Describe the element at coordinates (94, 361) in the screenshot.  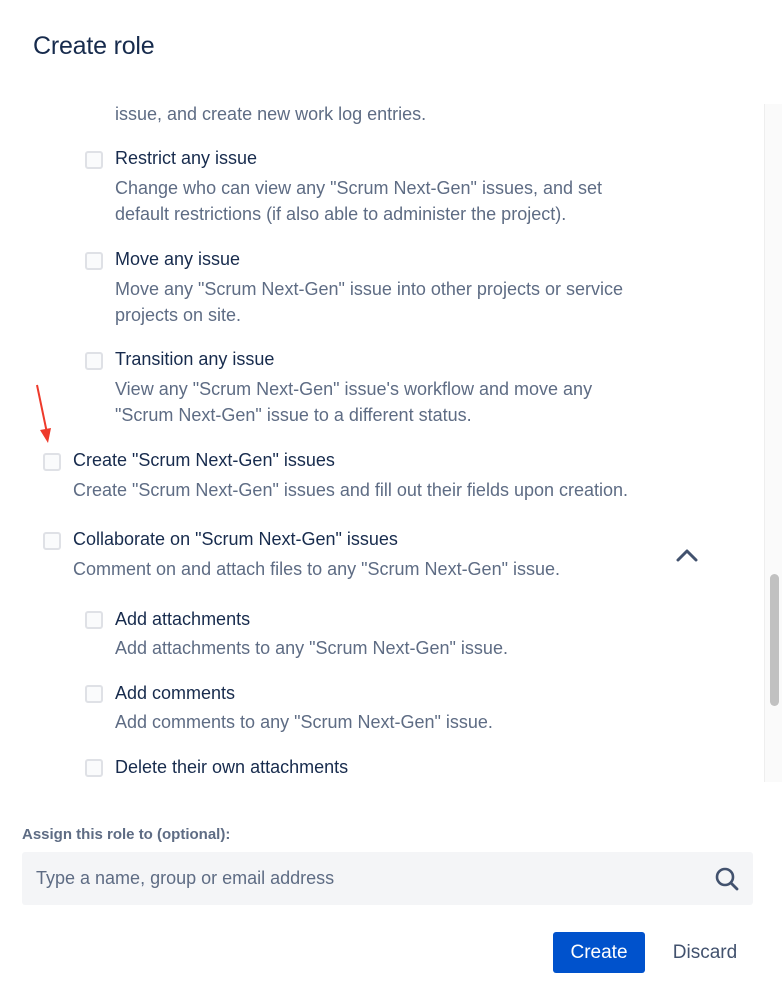
I see `transition-any-issue-checkbox` at that location.